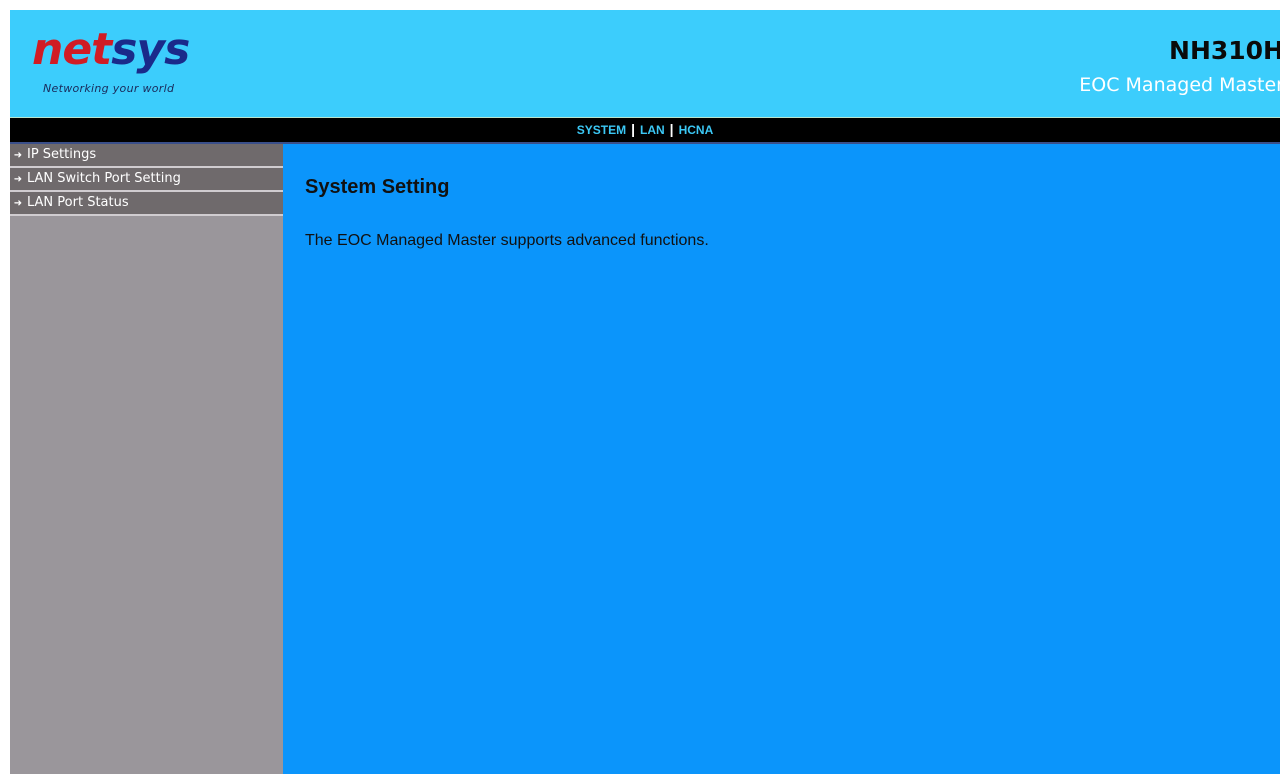 Image resolution: width=1280 pixels, height=774 pixels. Describe the element at coordinates (72, 49) in the screenshot. I see `logo-word-net: net` at that location.